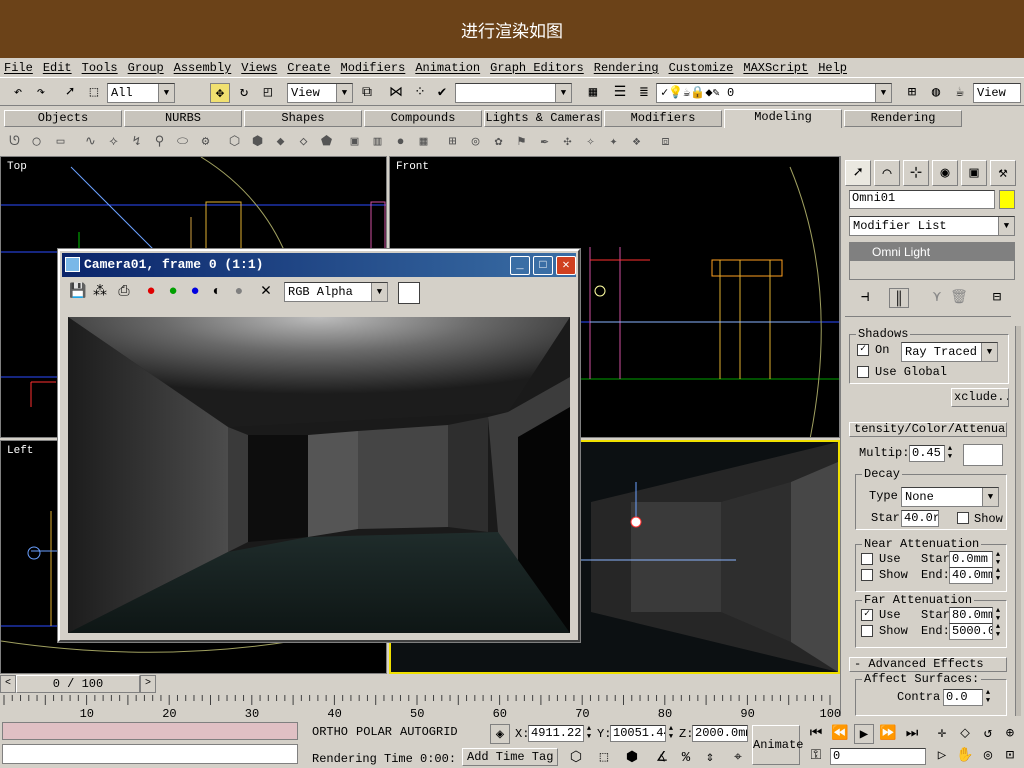  Describe the element at coordinates (644, 93) in the screenshot. I see `layer-manager-icon: ≣` at that location.